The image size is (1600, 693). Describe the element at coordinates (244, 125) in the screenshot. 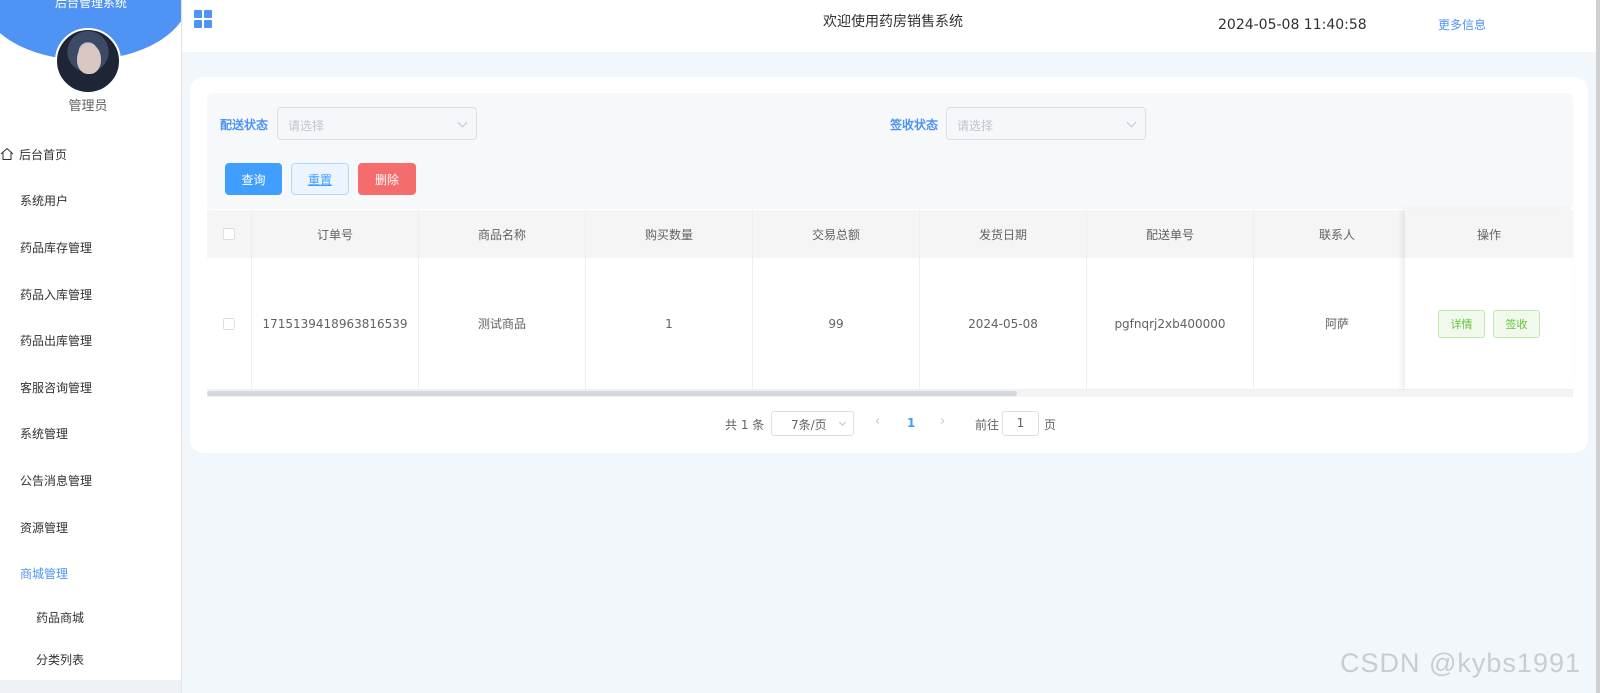

I see `delivery-status-label: 配送状态` at that location.